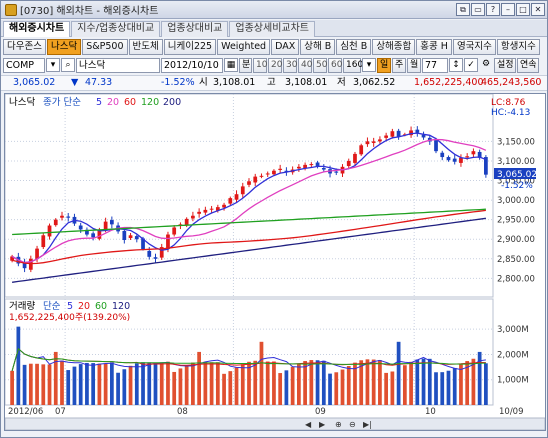  Describe the element at coordinates (105, 47) in the screenshot. I see `index-button-sp500: S&P500` at that location.